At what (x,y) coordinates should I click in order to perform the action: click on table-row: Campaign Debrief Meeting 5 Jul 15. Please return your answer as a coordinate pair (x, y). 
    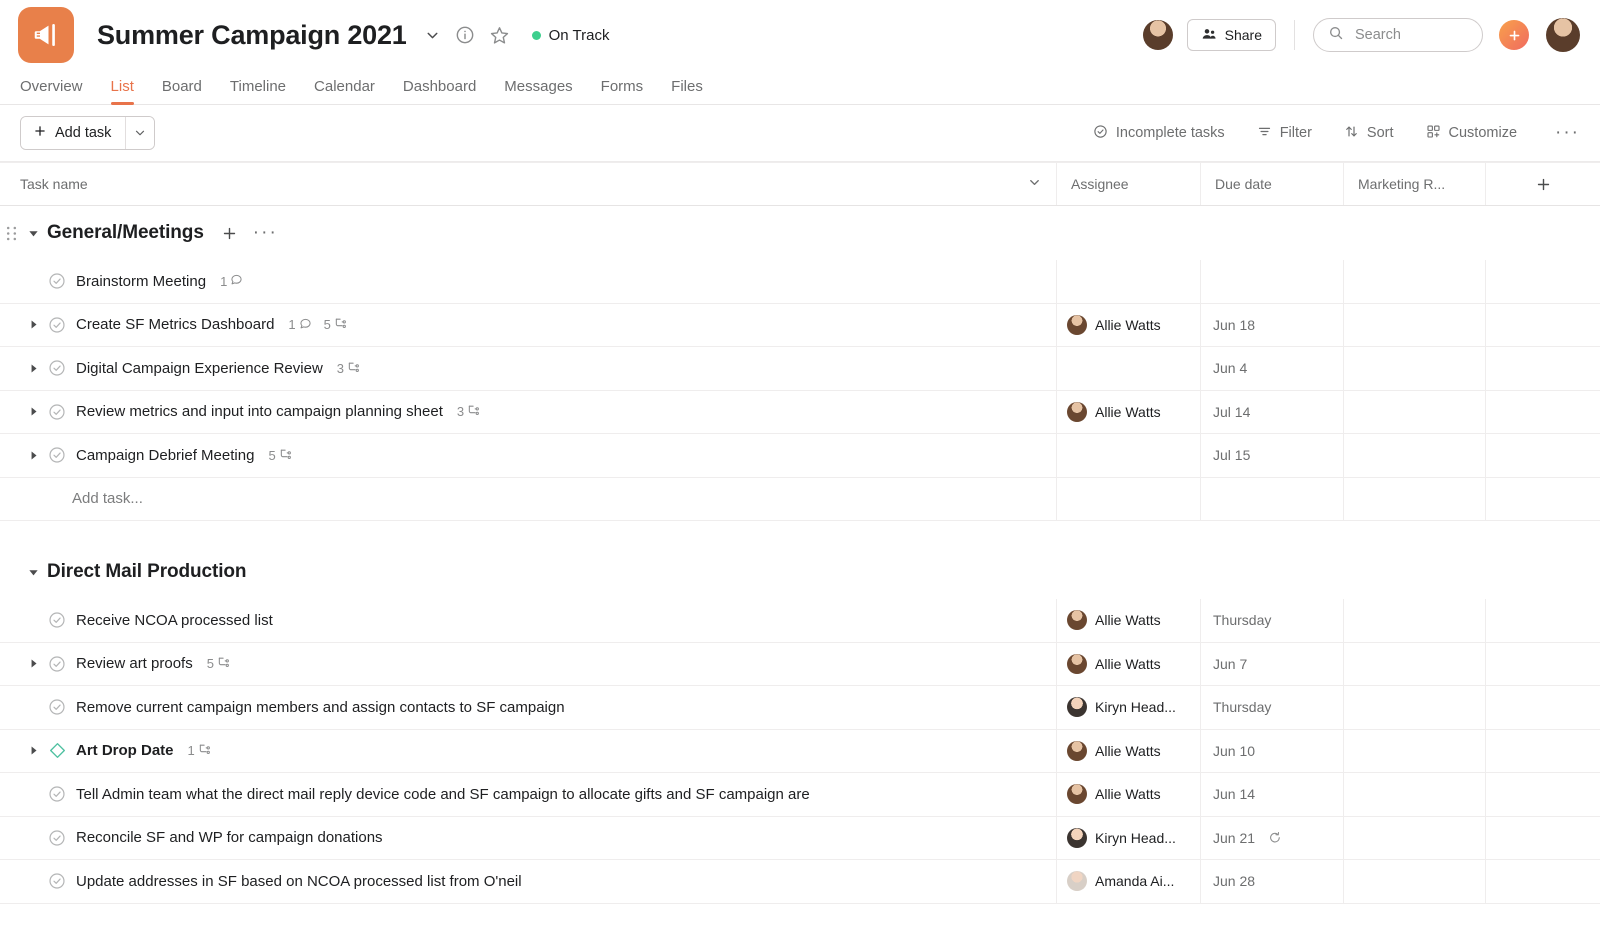
    Looking at the image, I should click on (800, 456).